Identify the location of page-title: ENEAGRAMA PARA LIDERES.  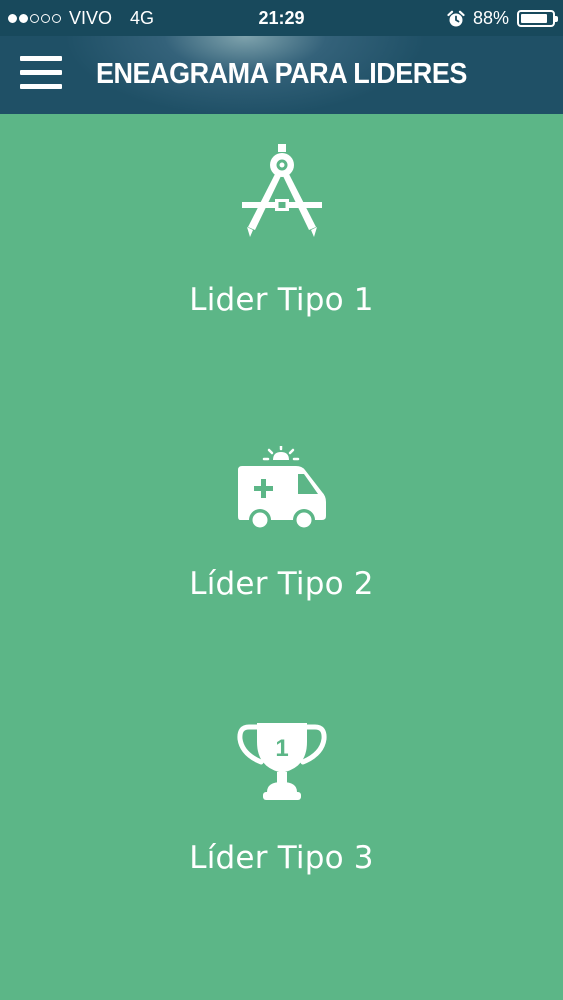
(281, 74).